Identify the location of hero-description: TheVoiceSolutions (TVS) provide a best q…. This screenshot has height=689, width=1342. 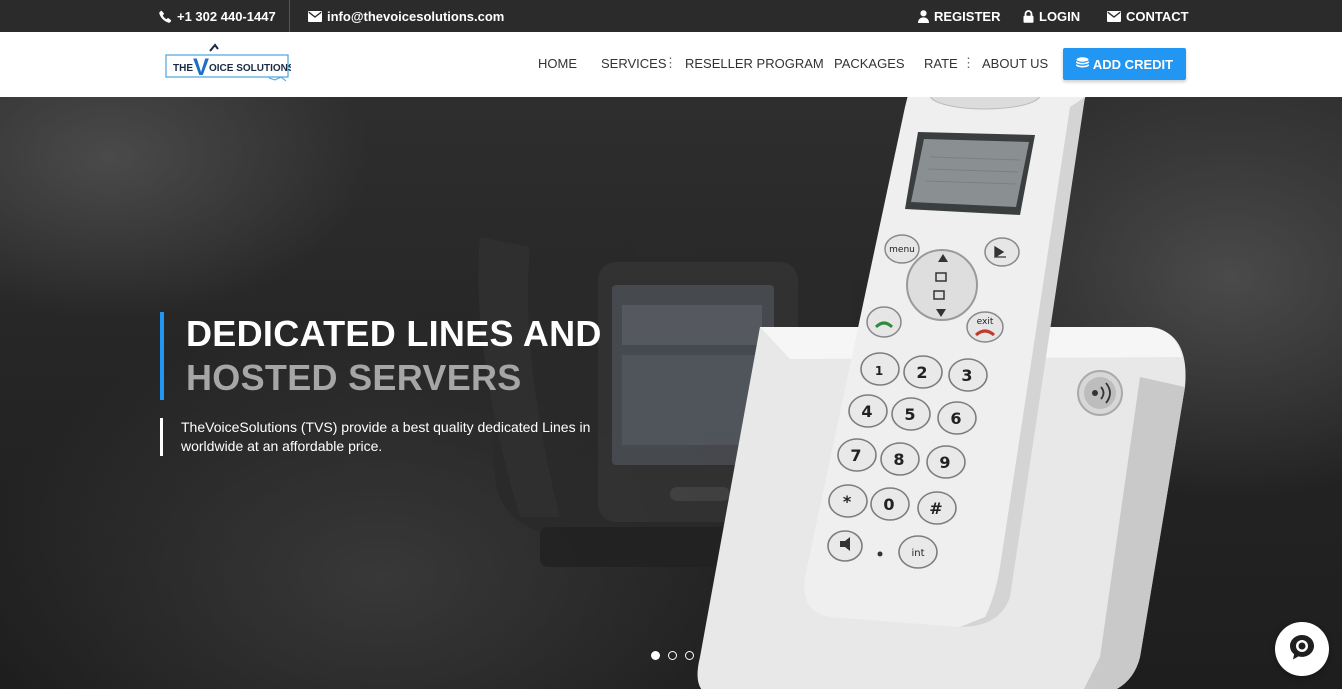
(380, 437).